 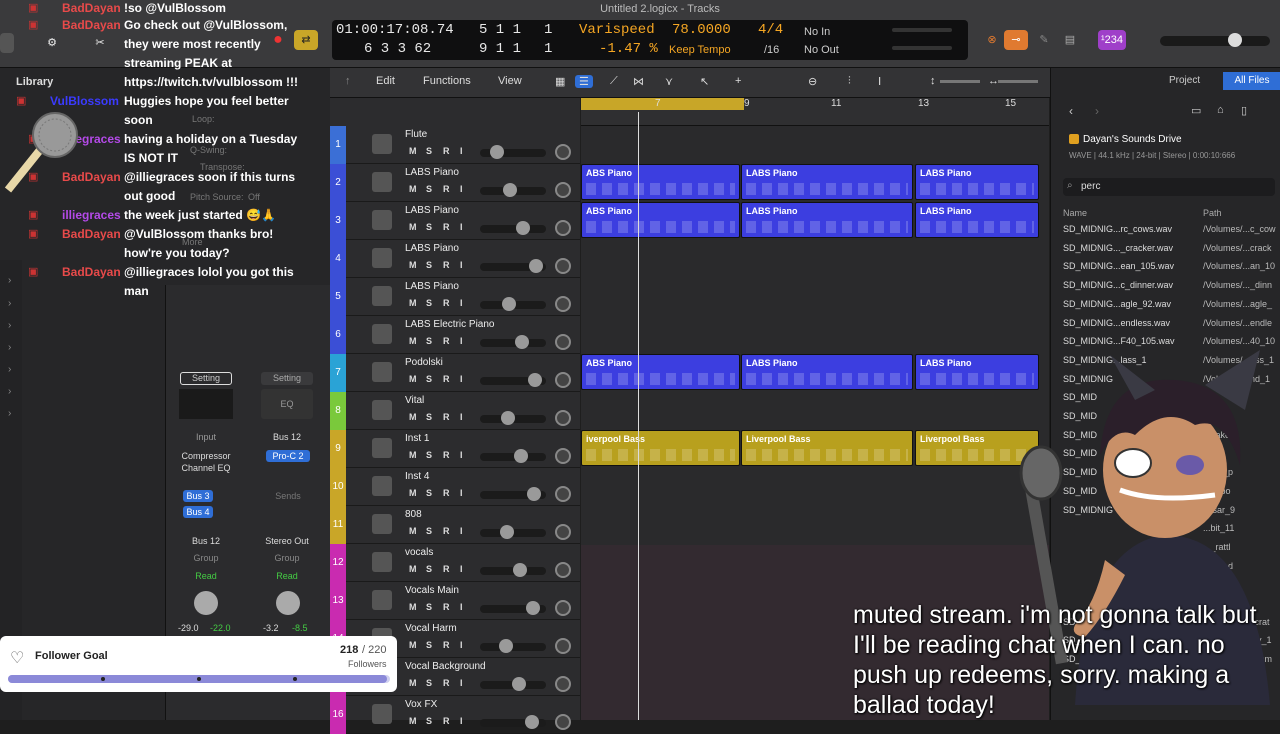 What do you see at coordinates (198, 496) in the screenshot?
I see `bus3-send: Bus 3` at bounding box center [198, 496].